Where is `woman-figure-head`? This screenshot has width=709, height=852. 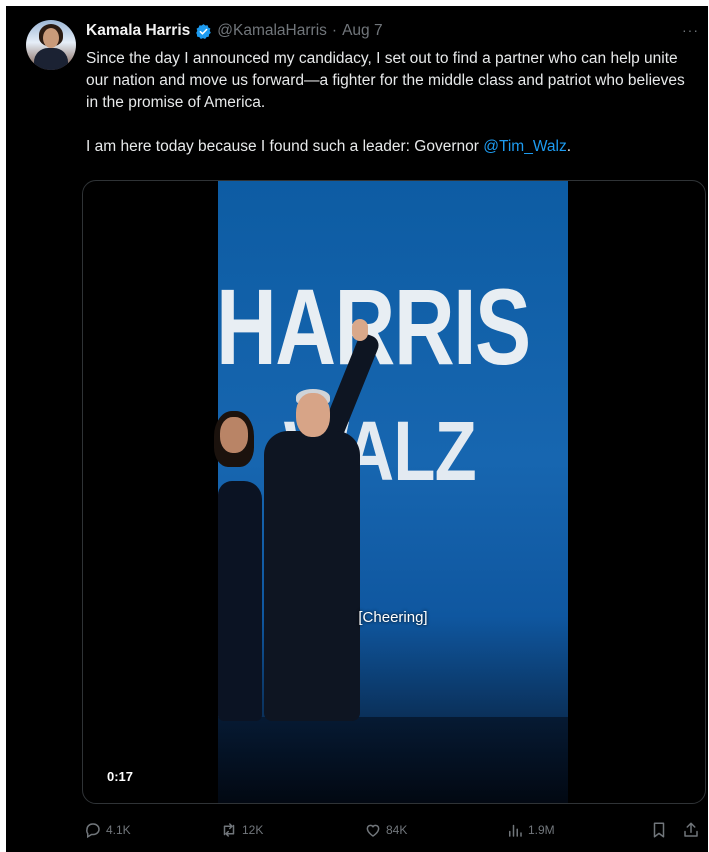 woman-figure-head is located at coordinates (234, 435).